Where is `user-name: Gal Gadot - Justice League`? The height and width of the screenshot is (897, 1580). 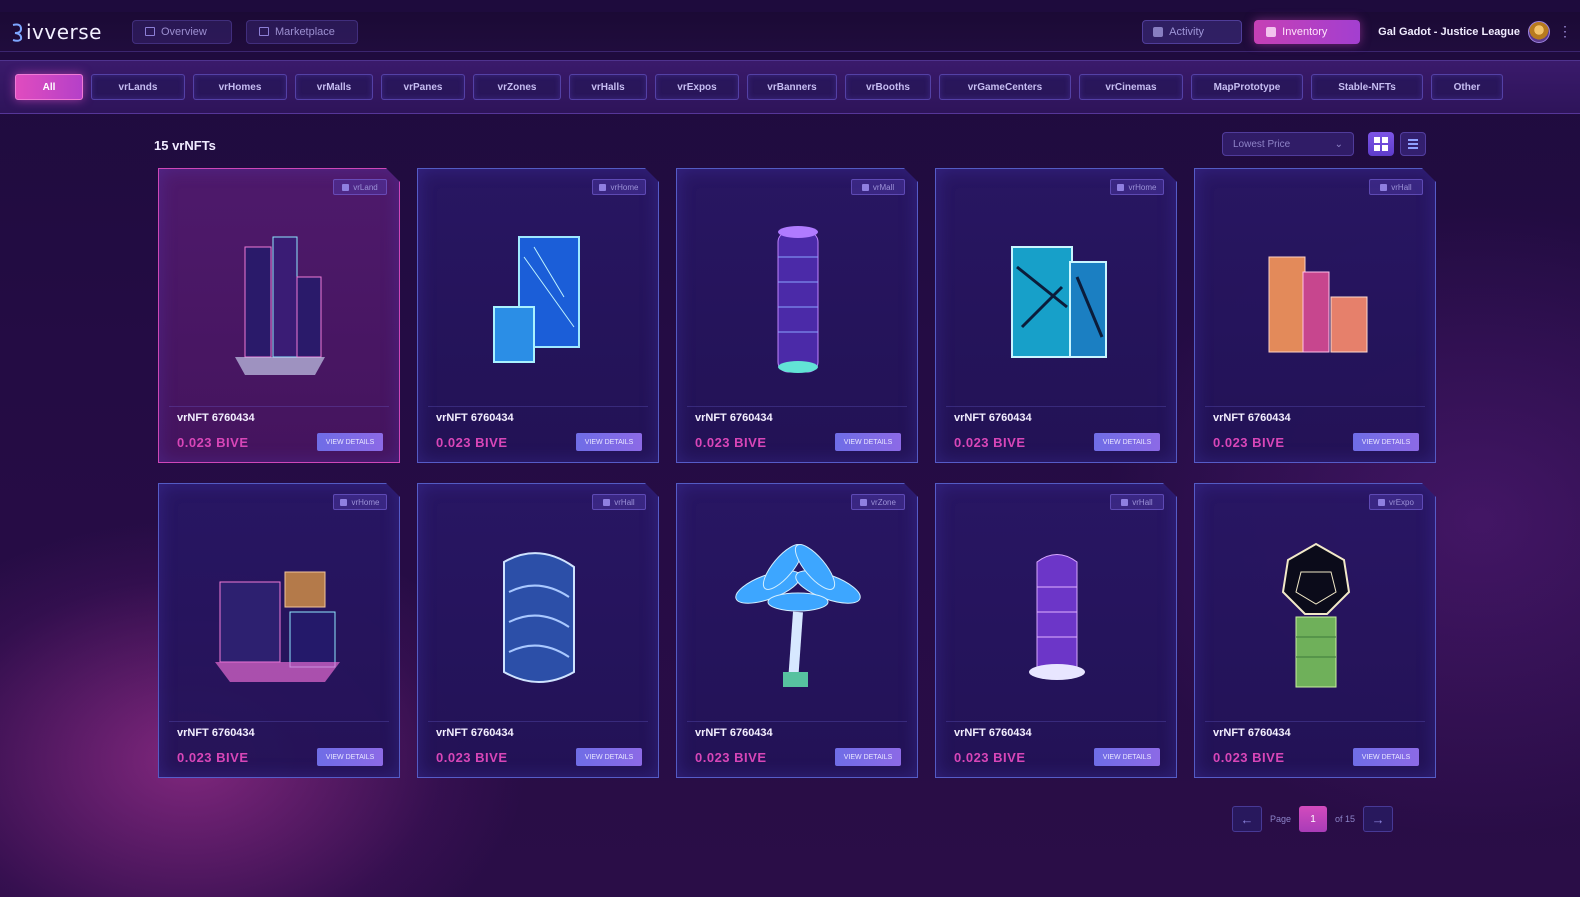 user-name: Gal Gadot - Justice League is located at coordinates (1449, 32).